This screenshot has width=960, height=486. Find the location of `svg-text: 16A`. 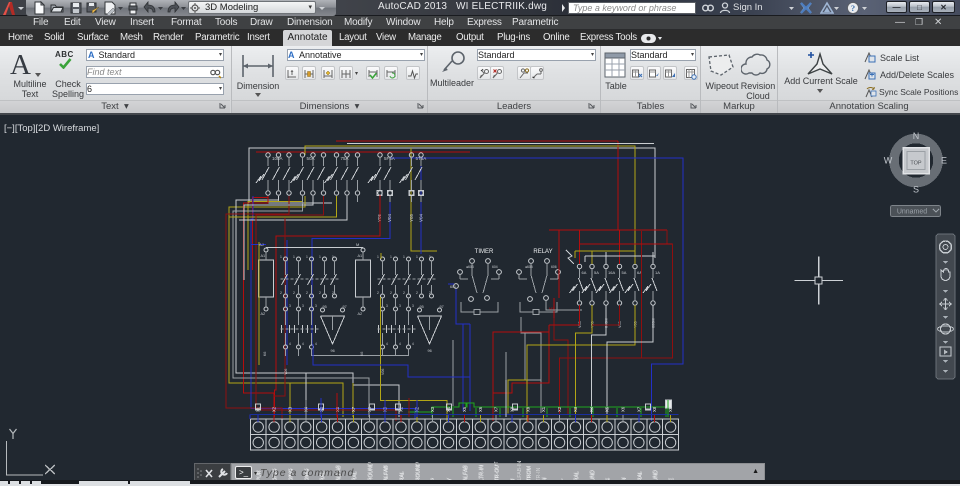

svg-text: 16A is located at coordinates (611, 272).